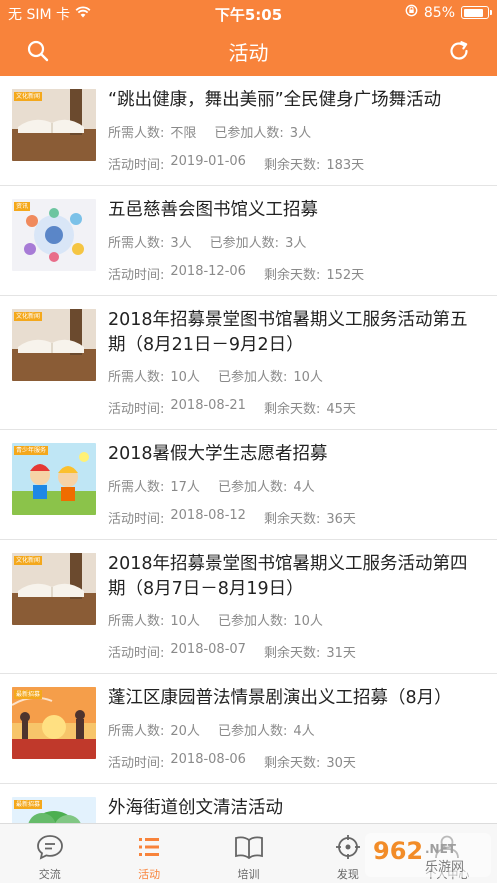 Image resolution: width=497 pixels, height=883 pixels. Describe the element at coordinates (149, 848) in the screenshot. I see `list-icon` at that location.